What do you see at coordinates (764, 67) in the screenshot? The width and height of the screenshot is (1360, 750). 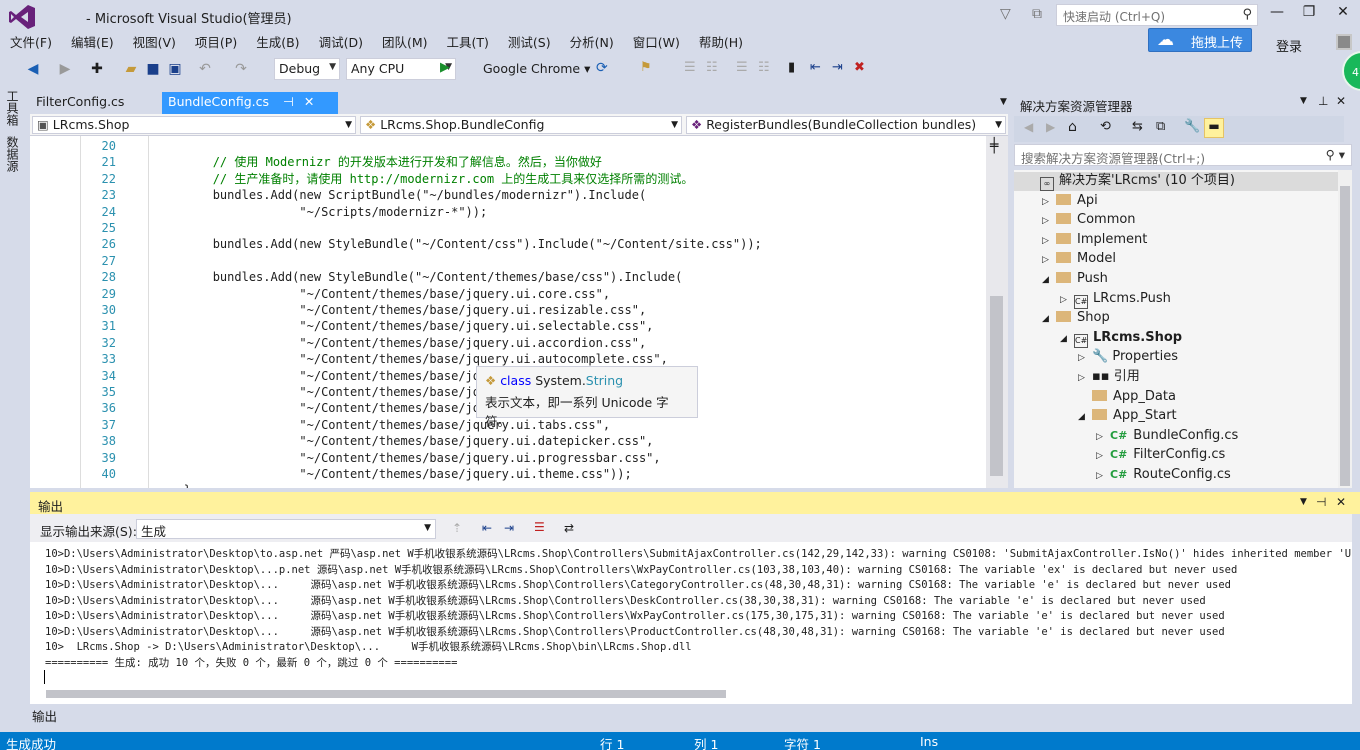 I see `uncomment-icon: ☷` at bounding box center [764, 67].